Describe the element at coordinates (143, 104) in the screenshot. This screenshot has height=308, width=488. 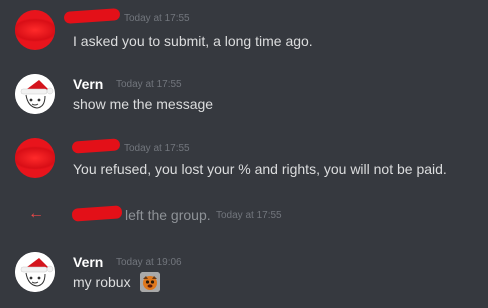
I see `message-content: show me the message` at that location.